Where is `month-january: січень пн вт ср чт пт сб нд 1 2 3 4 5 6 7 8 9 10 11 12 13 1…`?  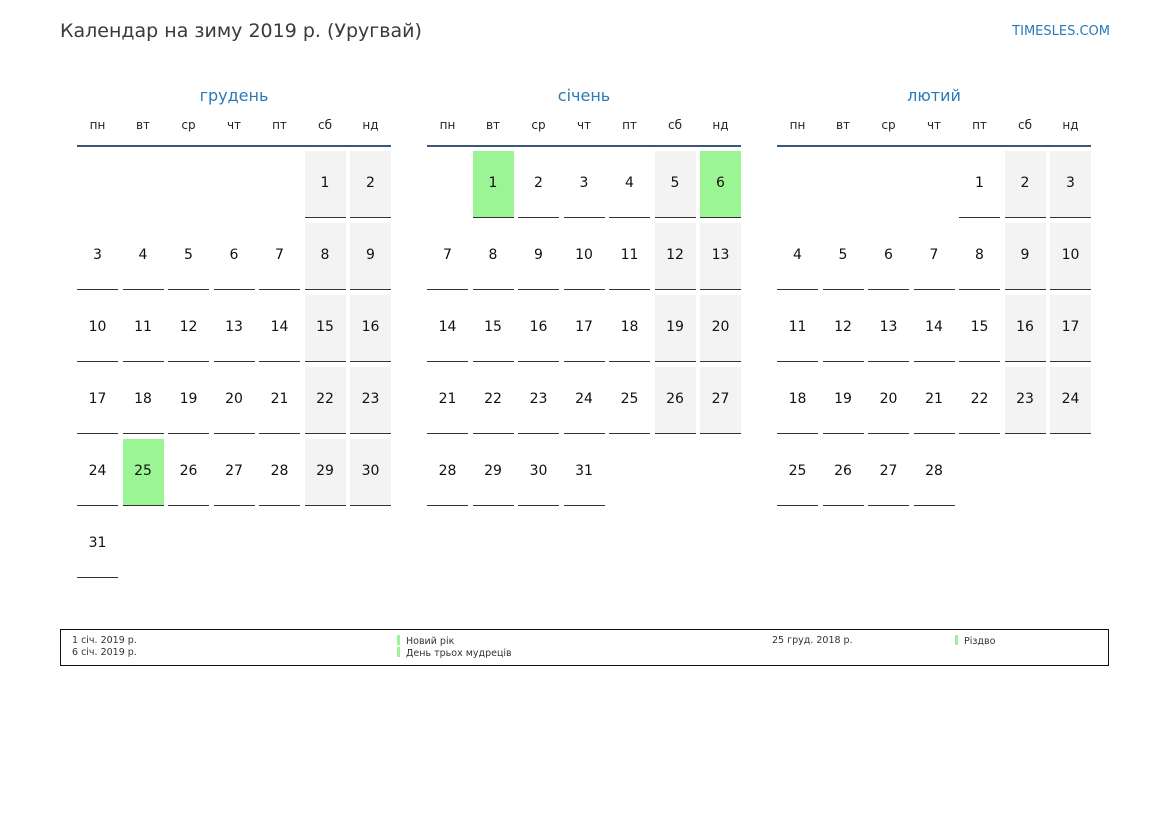 month-january: січень пн вт ср чт пт сб нд 1 2 3 4 5 6 7 8 9 10 11 12 13 1… is located at coordinates (586, 295).